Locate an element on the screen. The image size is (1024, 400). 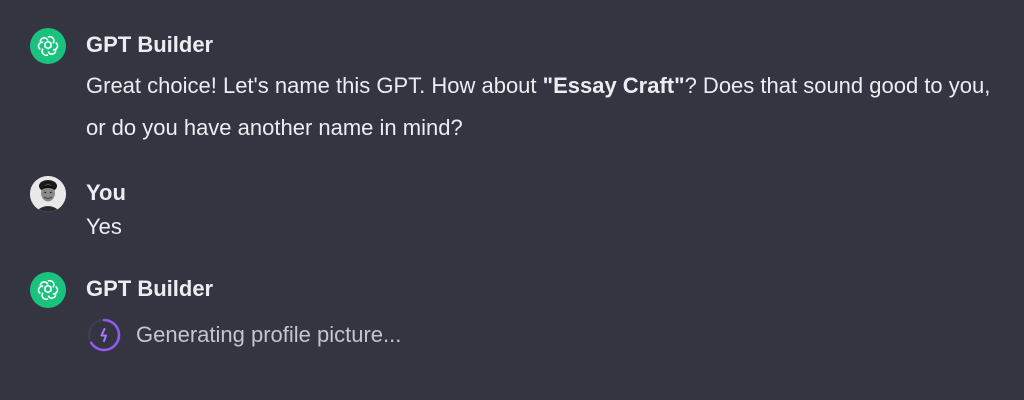
loading-spinner-icon is located at coordinates (104, 335).